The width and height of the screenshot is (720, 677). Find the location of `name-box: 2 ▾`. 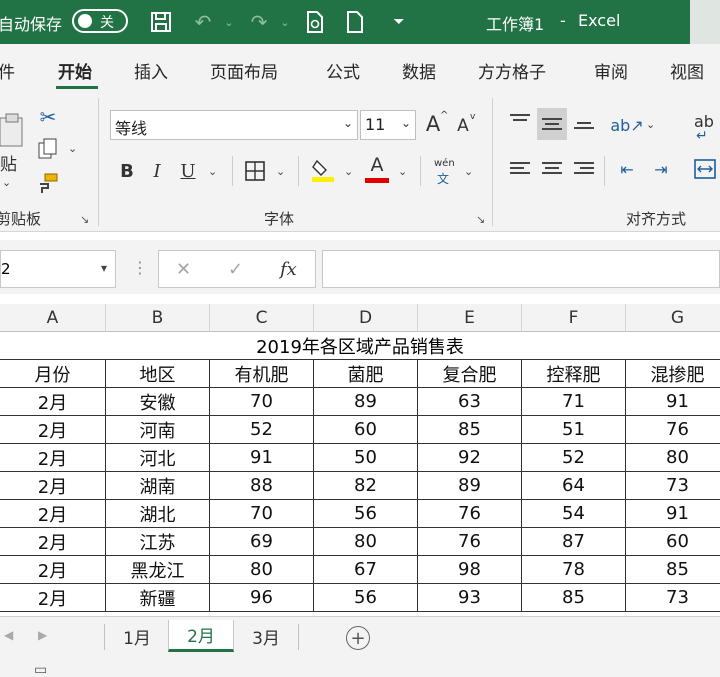

name-box: 2 ▾ is located at coordinates (58, 269).